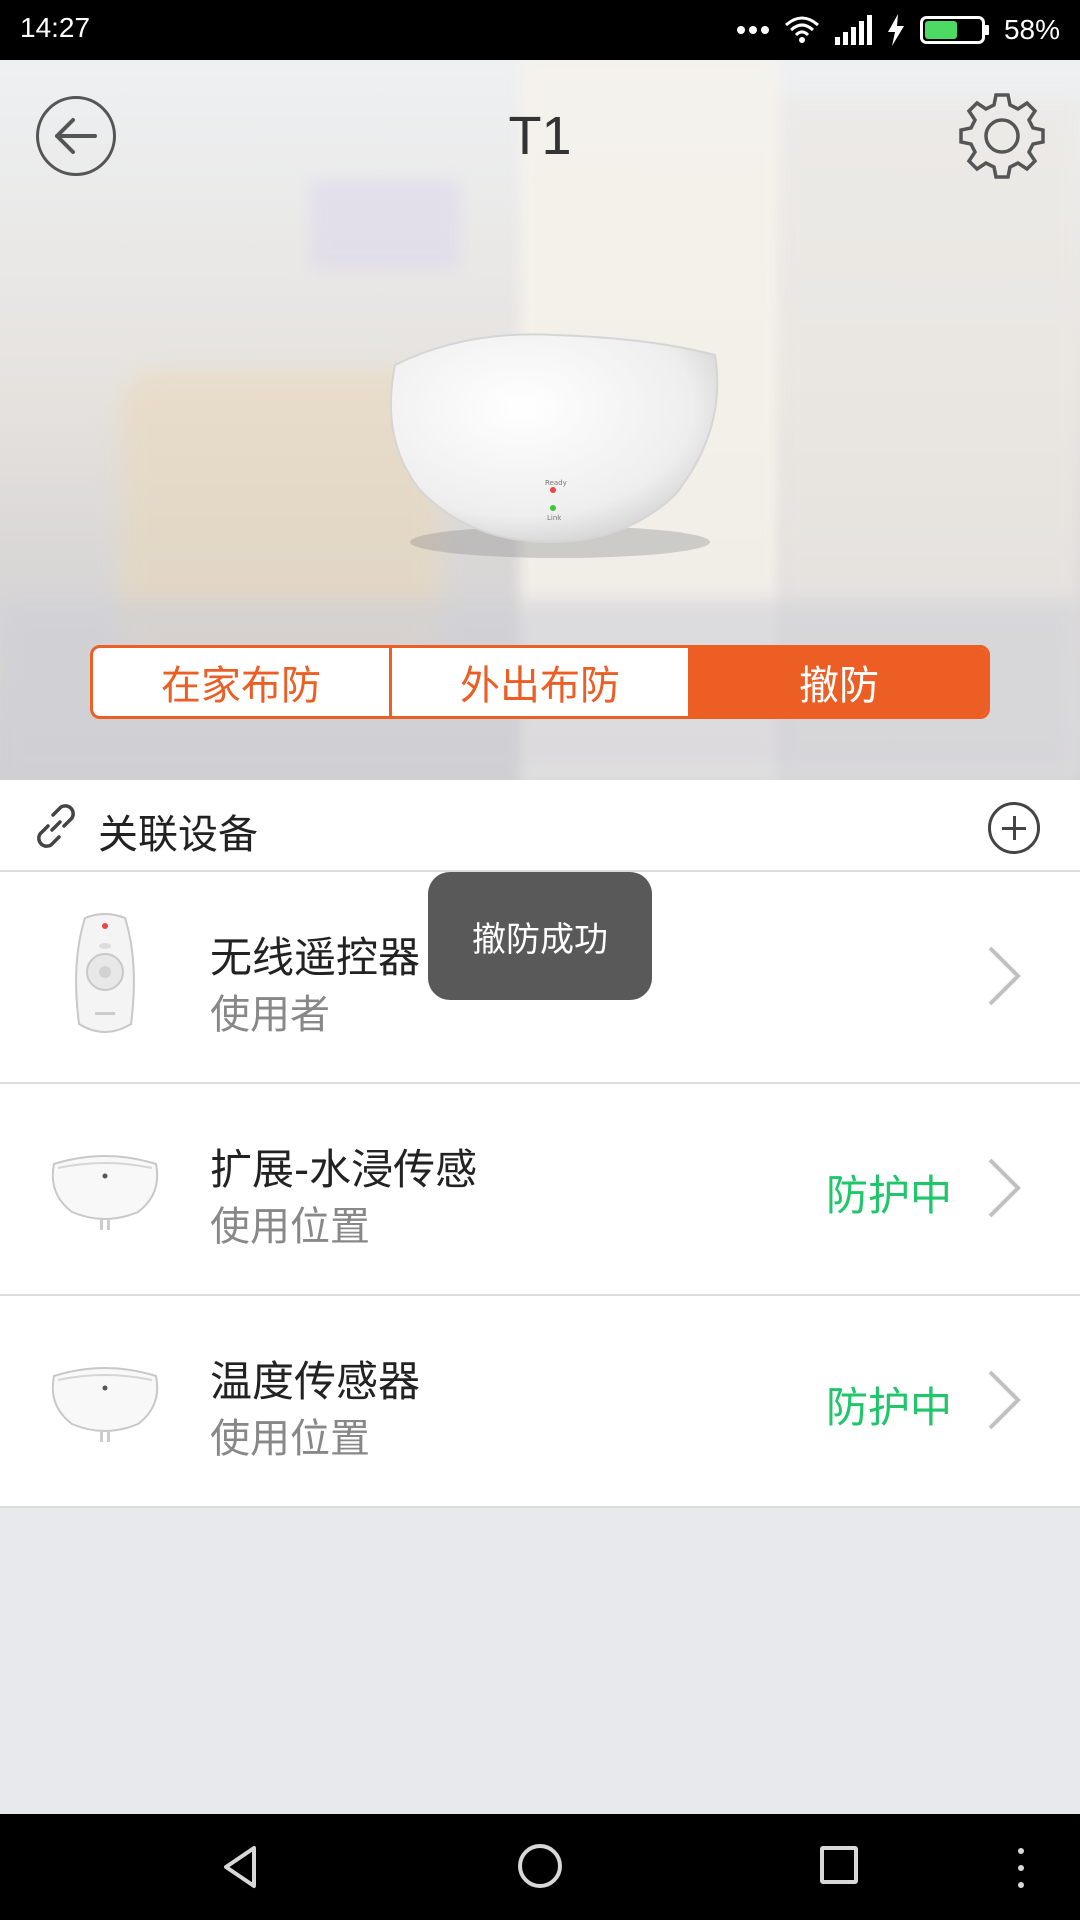 This screenshot has width=1080, height=1920. I want to click on nav-recent-icon, so click(839, 1865).